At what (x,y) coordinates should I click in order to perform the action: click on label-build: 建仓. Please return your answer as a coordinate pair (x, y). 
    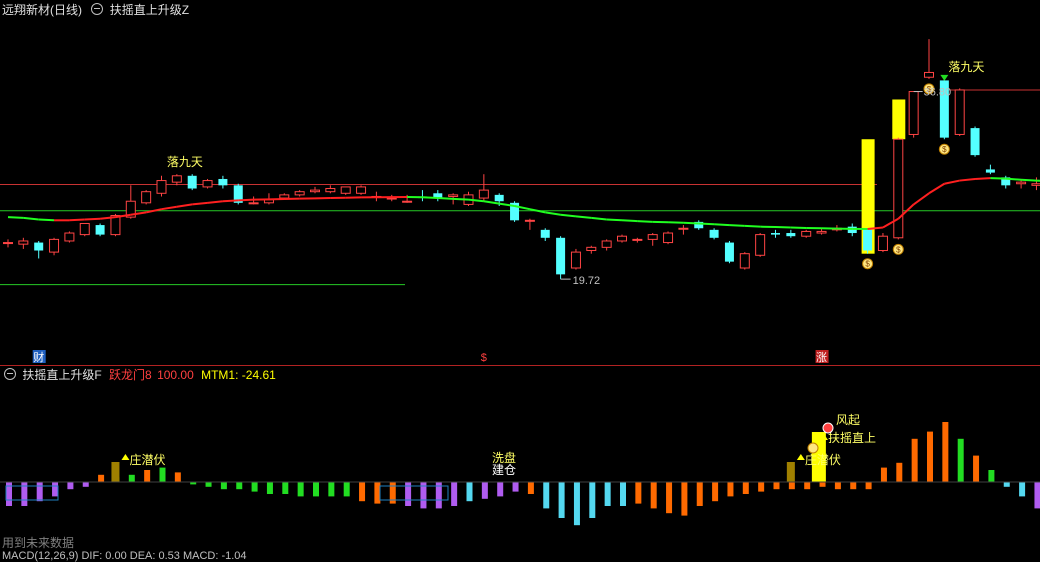
    Looking at the image, I should click on (504, 470).